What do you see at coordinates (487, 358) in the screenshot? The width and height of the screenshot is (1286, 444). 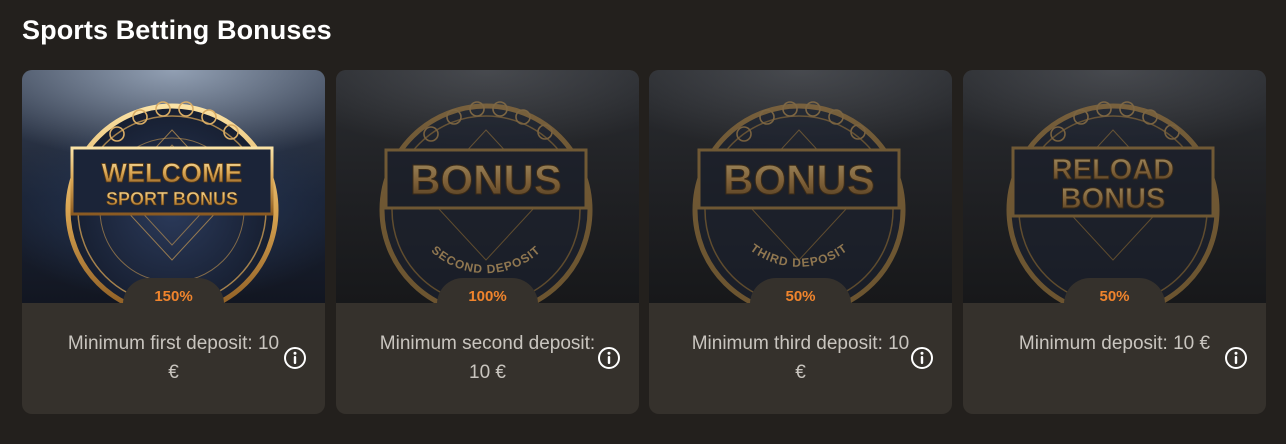 I see `bonus-description: Minimum second deposit: 10 €` at bounding box center [487, 358].